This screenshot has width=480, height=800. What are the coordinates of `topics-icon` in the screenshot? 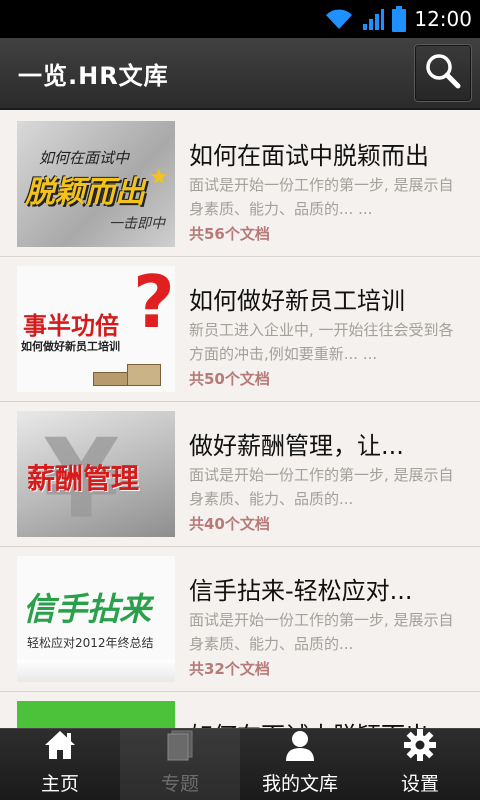 It's located at (180, 747).